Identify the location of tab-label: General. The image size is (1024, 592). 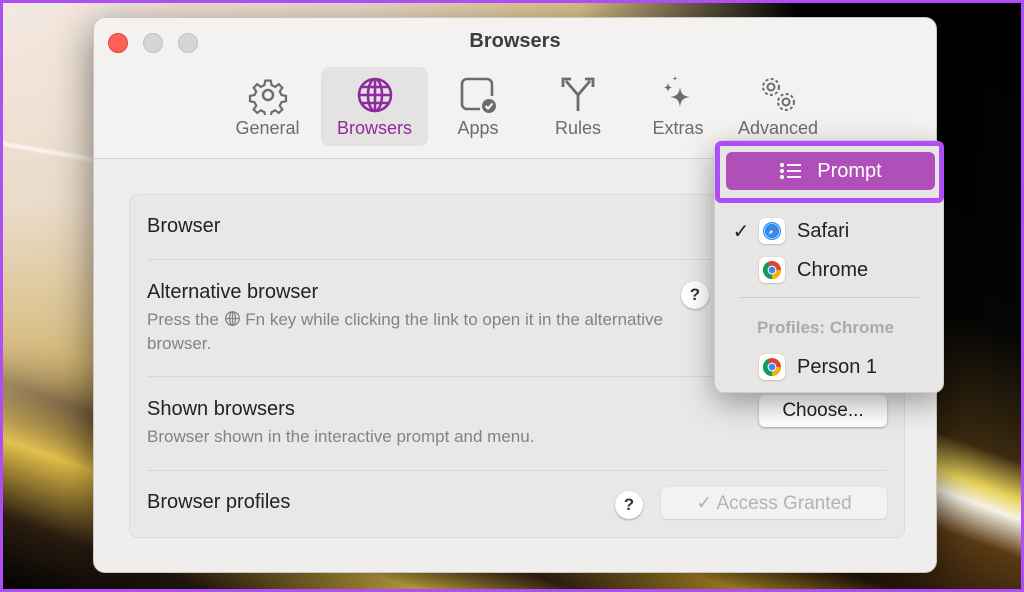
(267, 128).